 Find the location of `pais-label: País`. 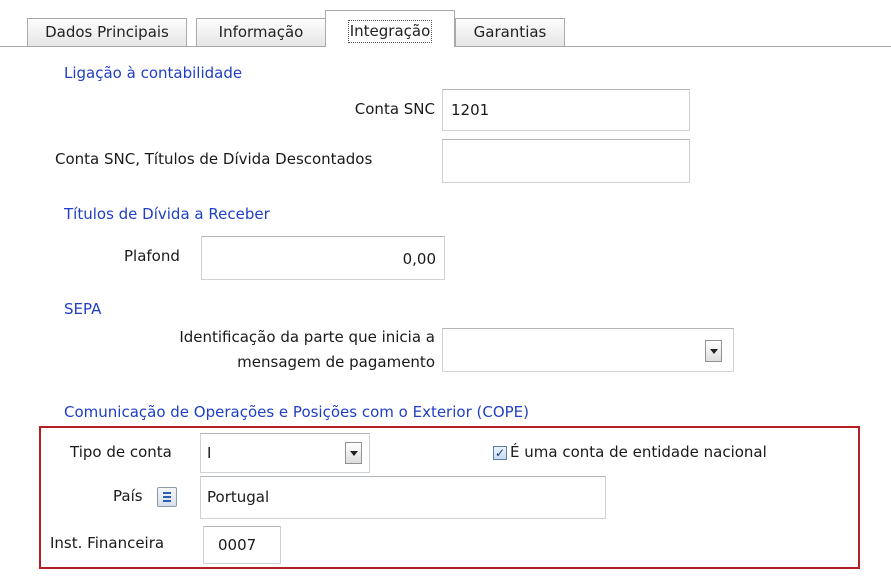

pais-label: País is located at coordinates (128, 496).